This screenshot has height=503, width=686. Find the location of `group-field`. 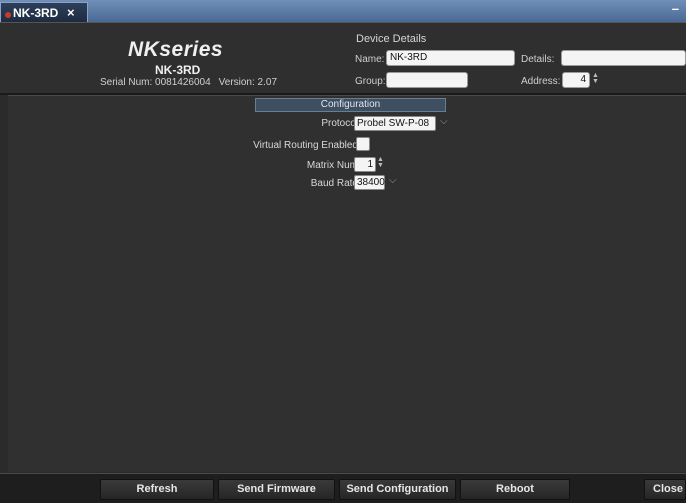

group-field is located at coordinates (427, 80).